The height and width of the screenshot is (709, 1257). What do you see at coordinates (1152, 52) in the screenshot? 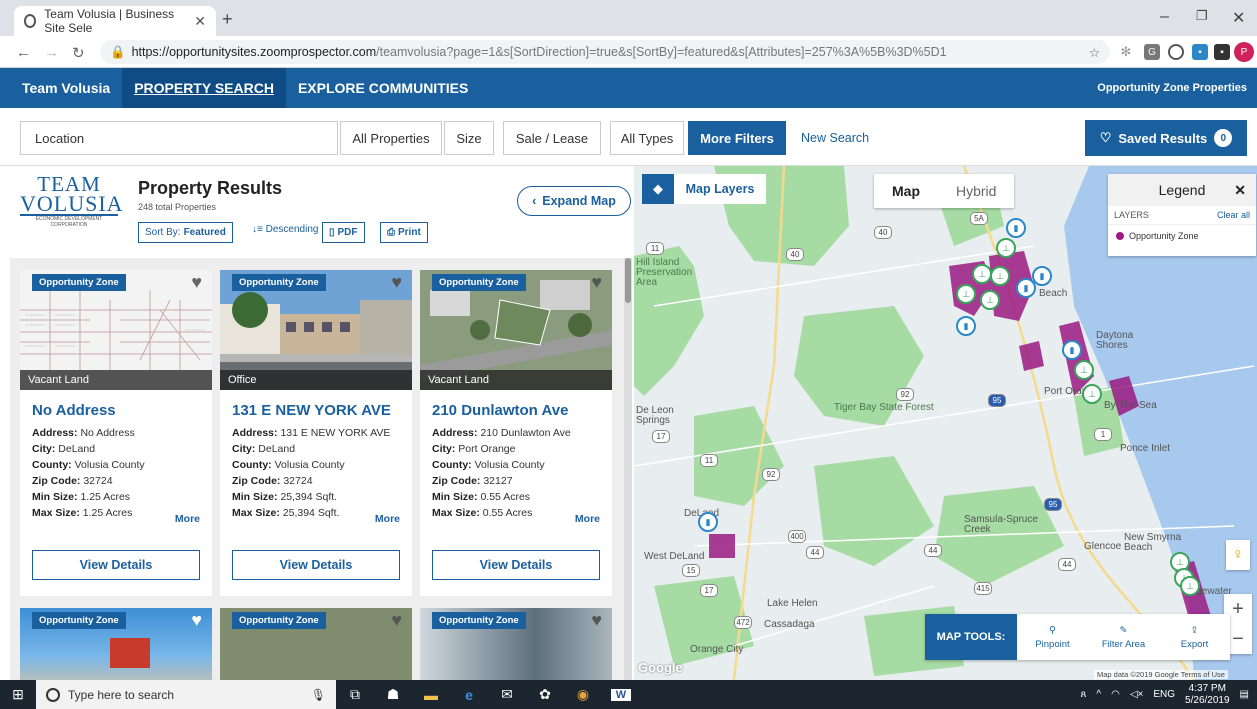
I see `extension-icon: G` at bounding box center [1152, 52].